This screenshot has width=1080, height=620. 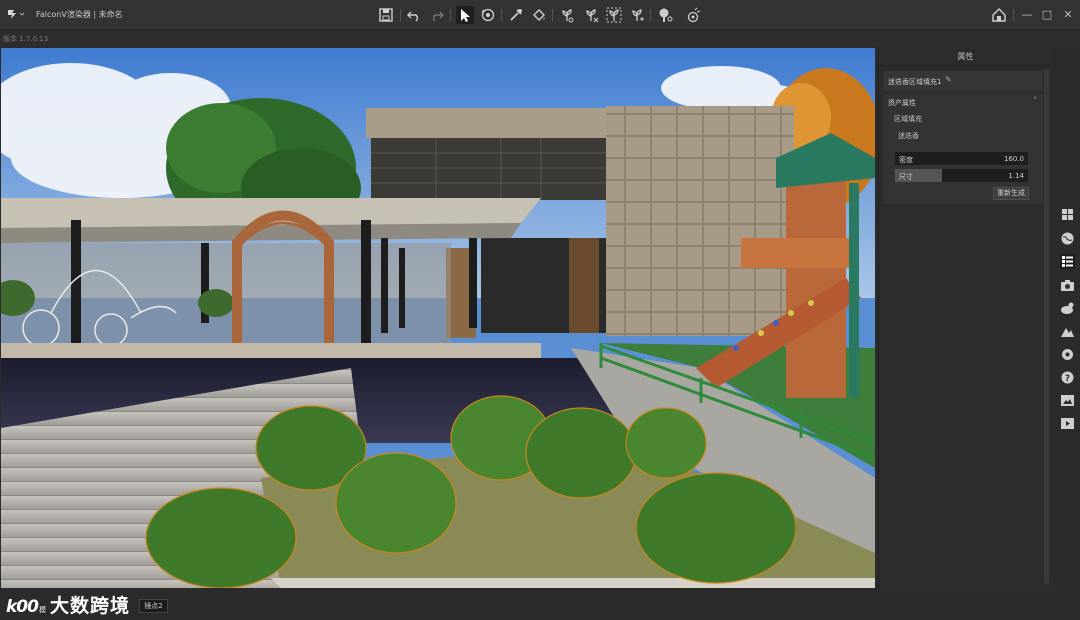 I want to click on app-title: FalconV渲染器 | 未命名, so click(x=79, y=14).